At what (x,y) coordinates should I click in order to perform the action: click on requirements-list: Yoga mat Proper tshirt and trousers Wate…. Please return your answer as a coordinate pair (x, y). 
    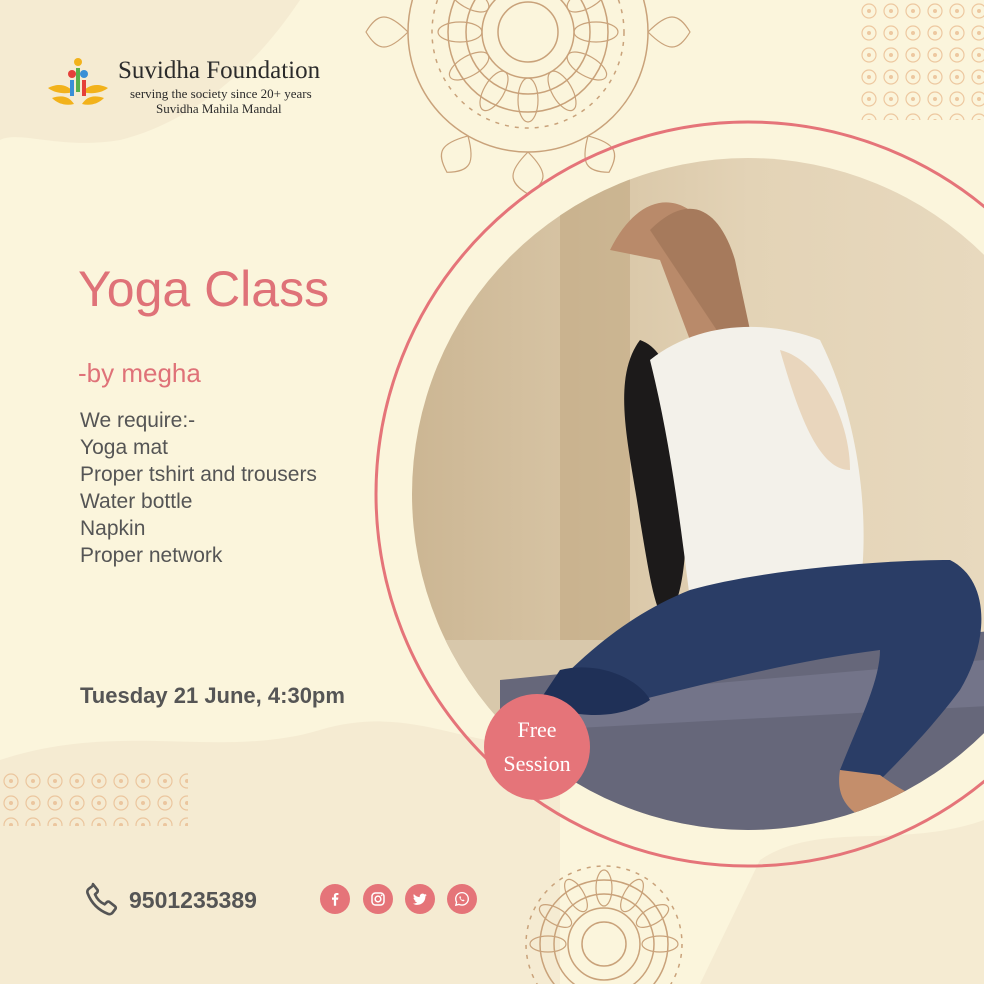
    Looking at the image, I should click on (198, 501).